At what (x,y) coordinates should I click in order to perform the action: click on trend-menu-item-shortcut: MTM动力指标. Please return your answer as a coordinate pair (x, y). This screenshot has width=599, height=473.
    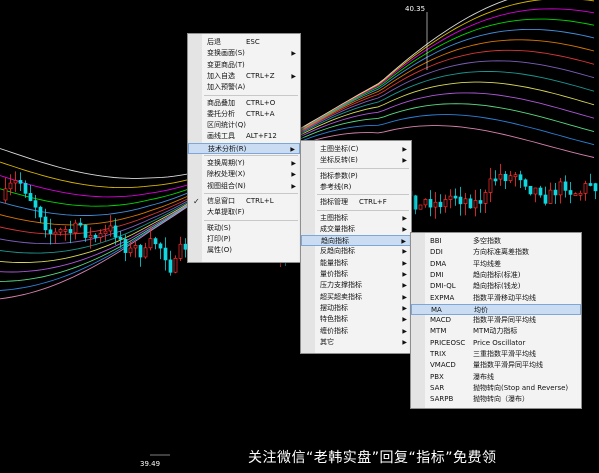
    Looking at the image, I should click on (495, 331).